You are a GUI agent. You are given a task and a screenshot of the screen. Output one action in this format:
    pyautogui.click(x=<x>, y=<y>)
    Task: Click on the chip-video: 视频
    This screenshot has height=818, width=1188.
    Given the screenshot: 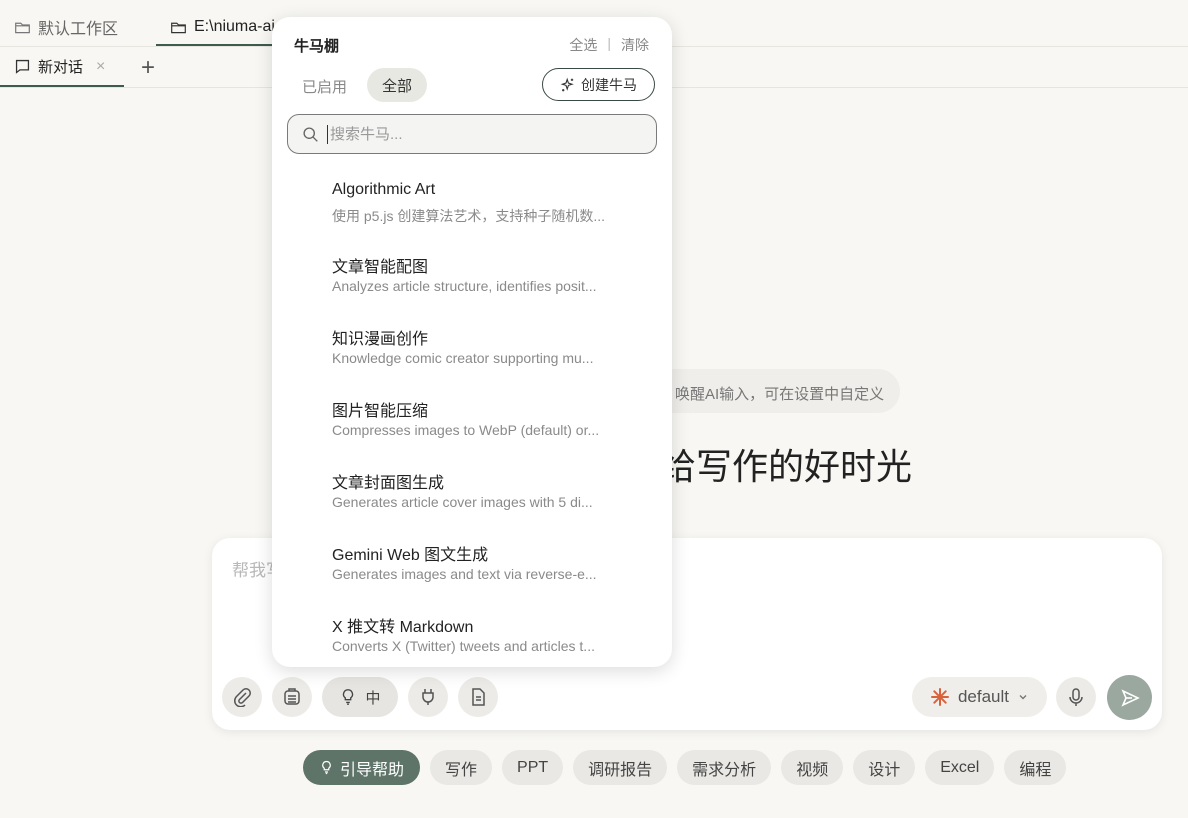 What is the action you would take?
    pyautogui.click(x=812, y=767)
    